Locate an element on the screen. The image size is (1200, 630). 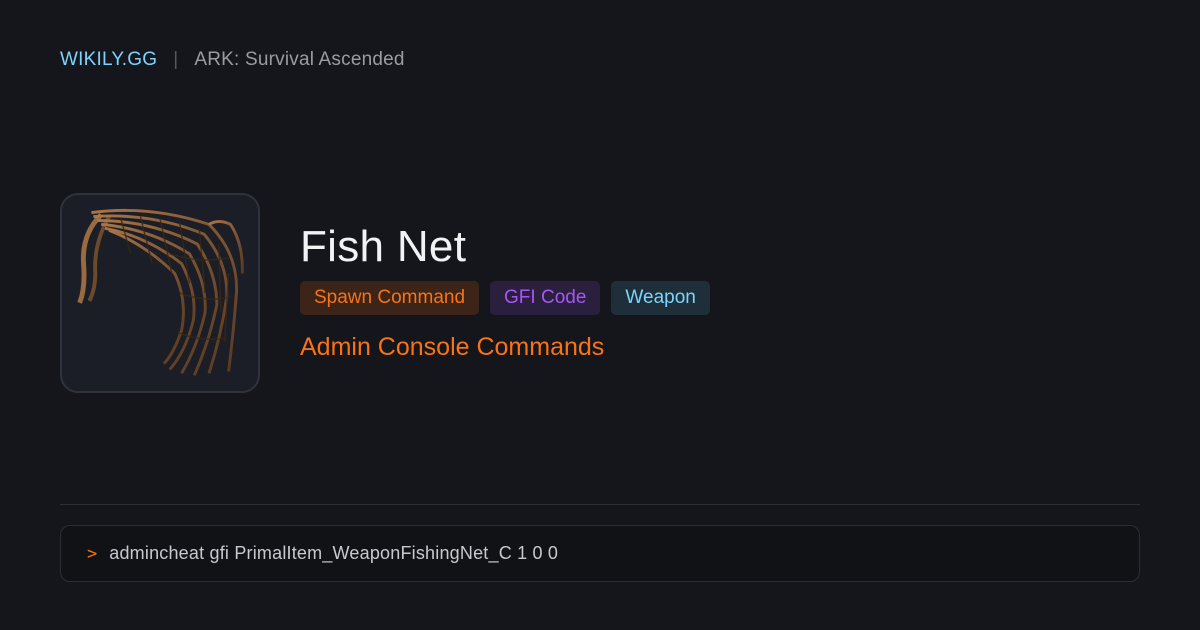
item-image is located at coordinates (160, 293).